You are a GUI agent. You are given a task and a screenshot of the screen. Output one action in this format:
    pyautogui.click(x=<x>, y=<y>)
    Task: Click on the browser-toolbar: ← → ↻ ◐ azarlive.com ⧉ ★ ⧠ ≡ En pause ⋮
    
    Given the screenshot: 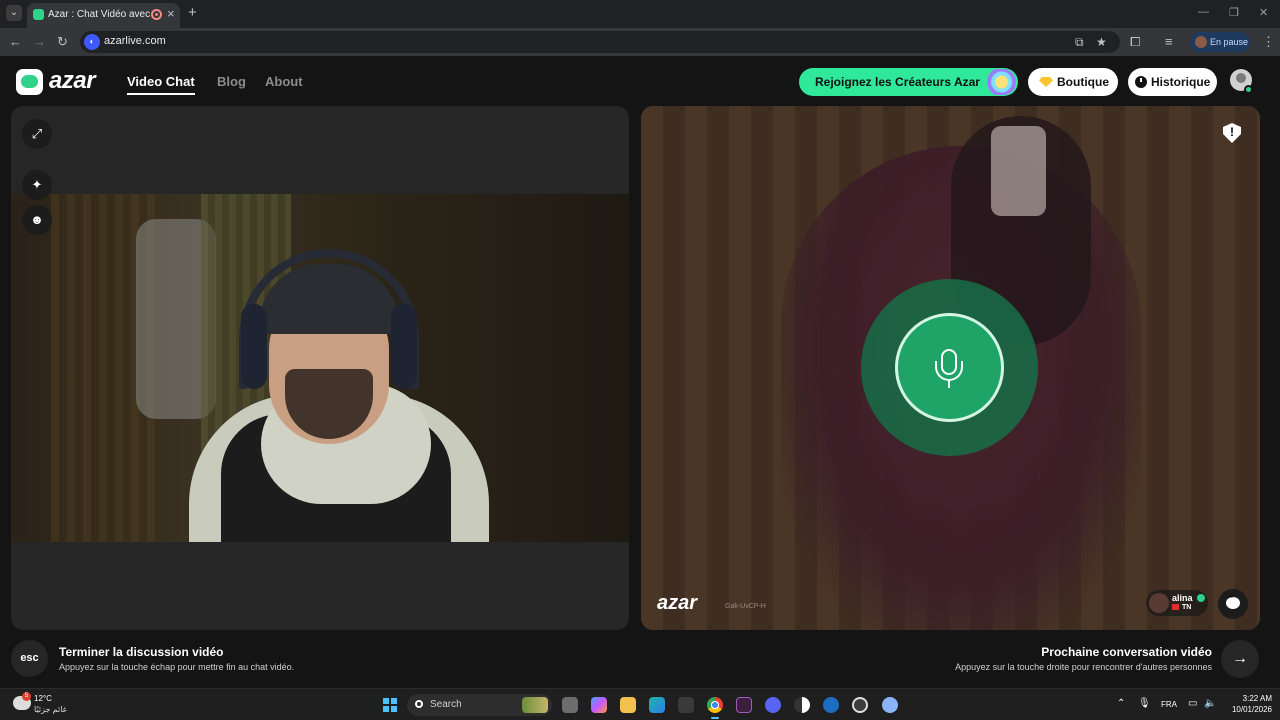 What is the action you would take?
    pyautogui.click(x=640, y=42)
    